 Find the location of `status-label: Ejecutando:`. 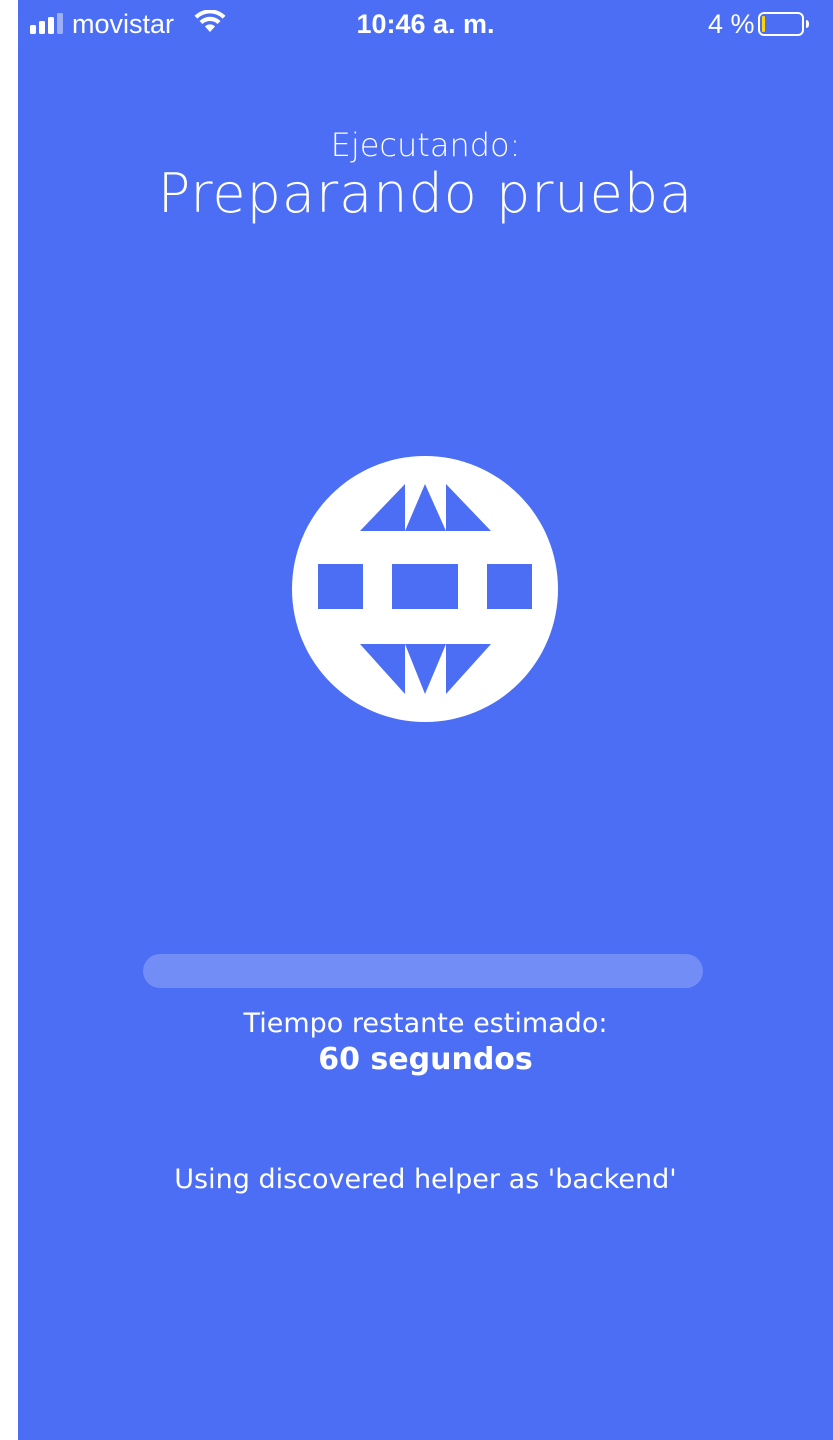

status-label: Ejecutando: is located at coordinates (425, 145).